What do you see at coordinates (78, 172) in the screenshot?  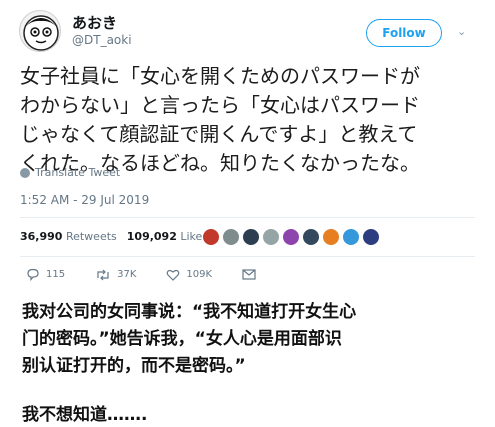 I see `translate-label: Translate Tweet` at bounding box center [78, 172].